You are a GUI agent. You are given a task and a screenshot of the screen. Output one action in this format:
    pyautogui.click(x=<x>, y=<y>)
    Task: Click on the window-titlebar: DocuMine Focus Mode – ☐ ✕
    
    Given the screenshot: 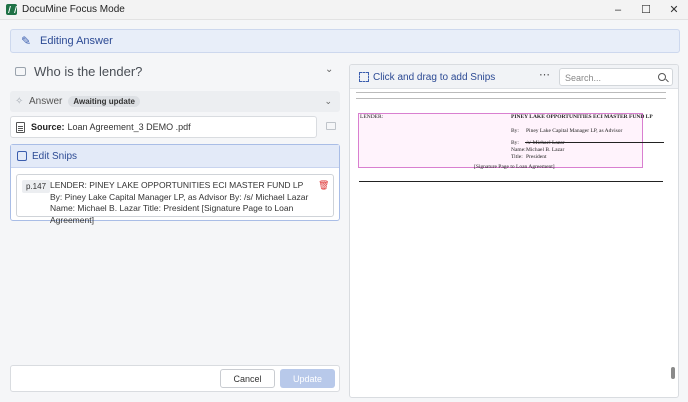 What is the action you would take?
    pyautogui.click(x=344, y=9)
    